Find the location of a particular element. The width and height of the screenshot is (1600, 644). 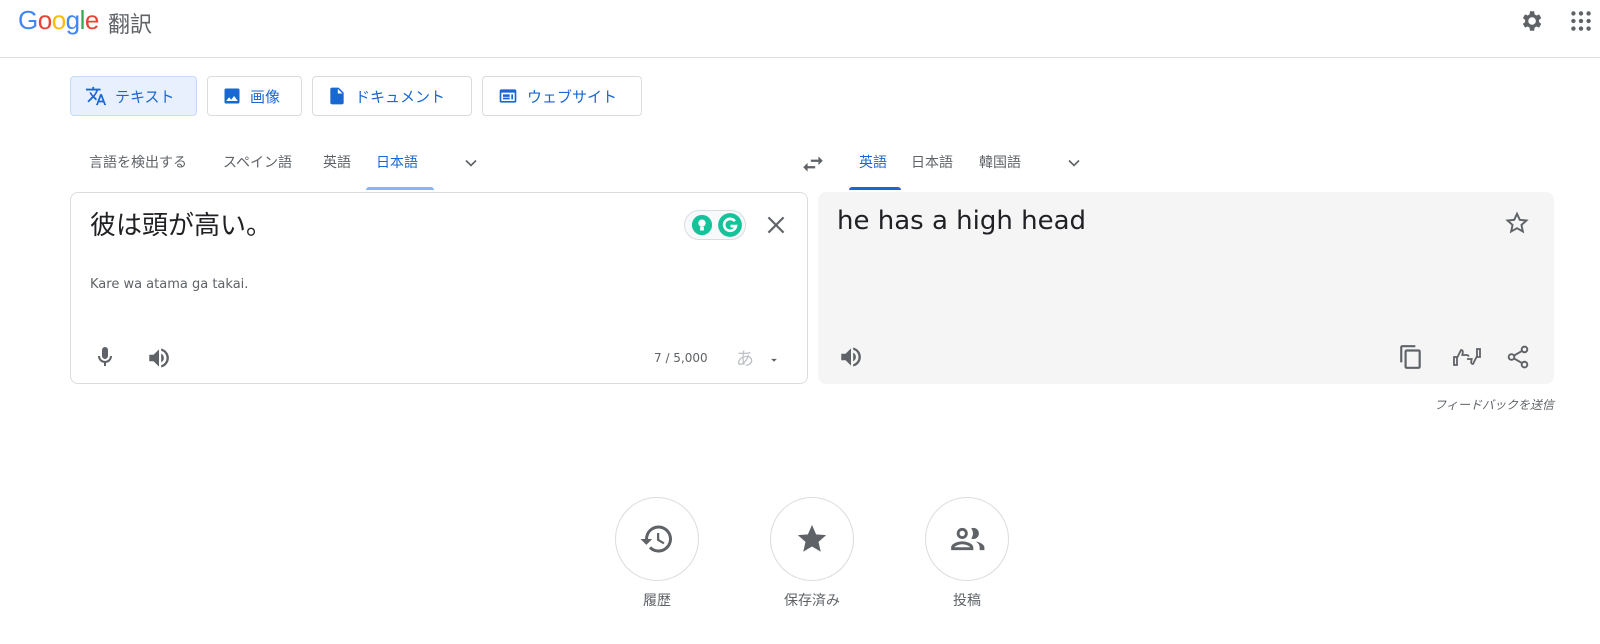

source-lang-english: 英語 is located at coordinates (337, 162).